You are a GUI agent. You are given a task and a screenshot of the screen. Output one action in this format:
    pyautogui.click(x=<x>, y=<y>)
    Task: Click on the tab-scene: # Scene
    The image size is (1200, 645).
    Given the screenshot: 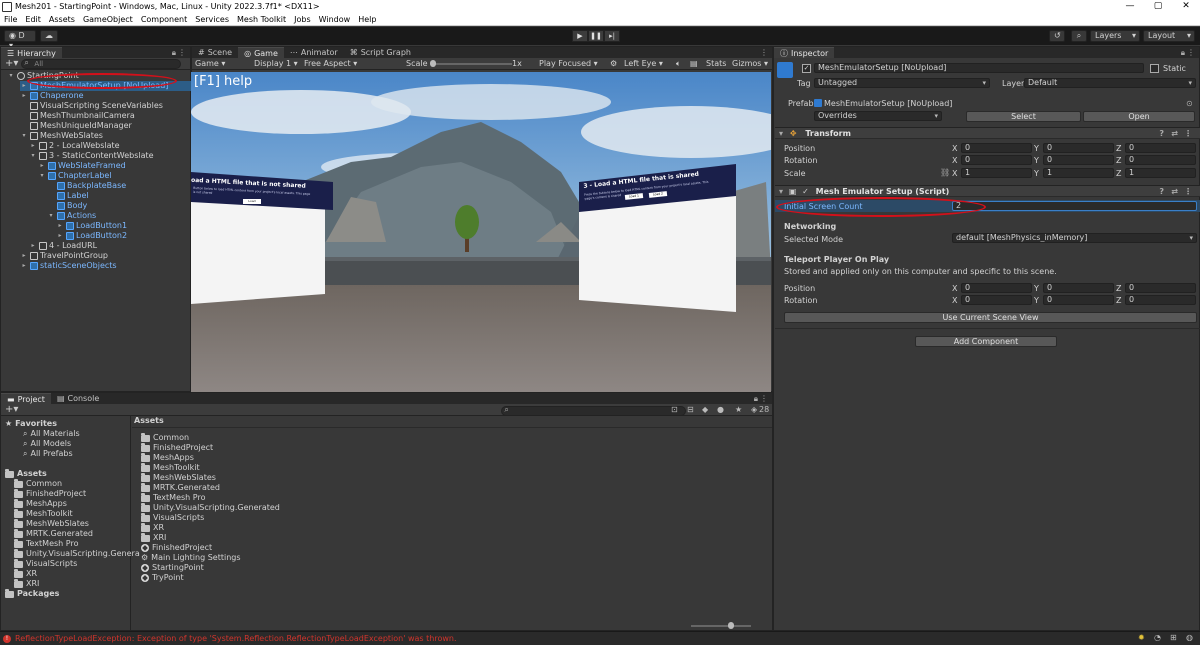 What is the action you would take?
    pyautogui.click(x=215, y=52)
    